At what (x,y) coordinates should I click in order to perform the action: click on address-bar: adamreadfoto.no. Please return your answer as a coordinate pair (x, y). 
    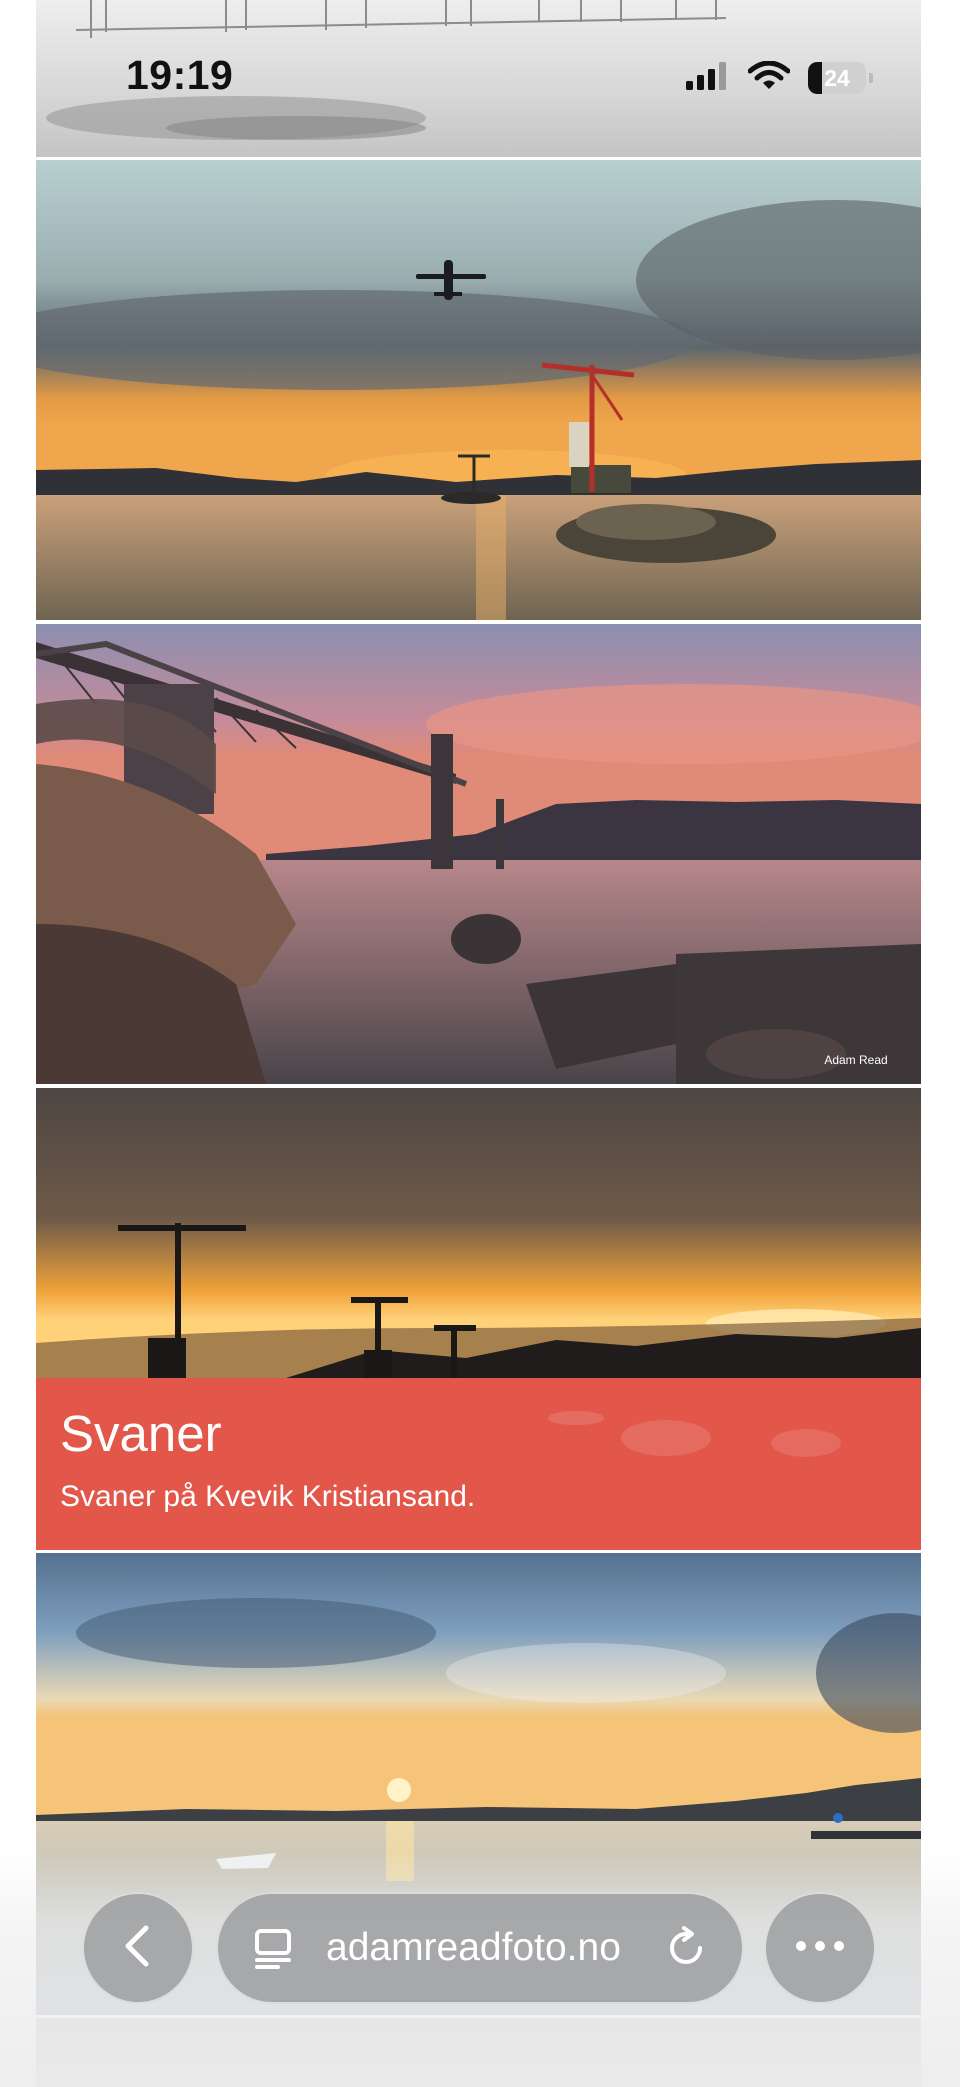
    Looking at the image, I should click on (480, 1948).